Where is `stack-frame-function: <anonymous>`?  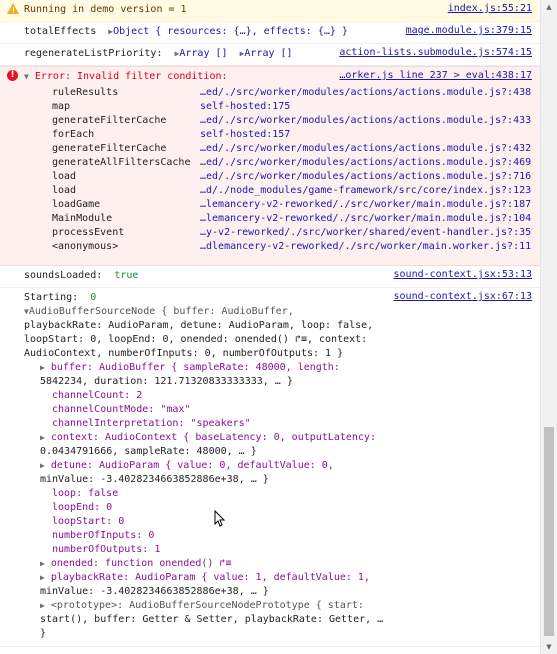 stack-frame-function: <anonymous> is located at coordinates (85, 246).